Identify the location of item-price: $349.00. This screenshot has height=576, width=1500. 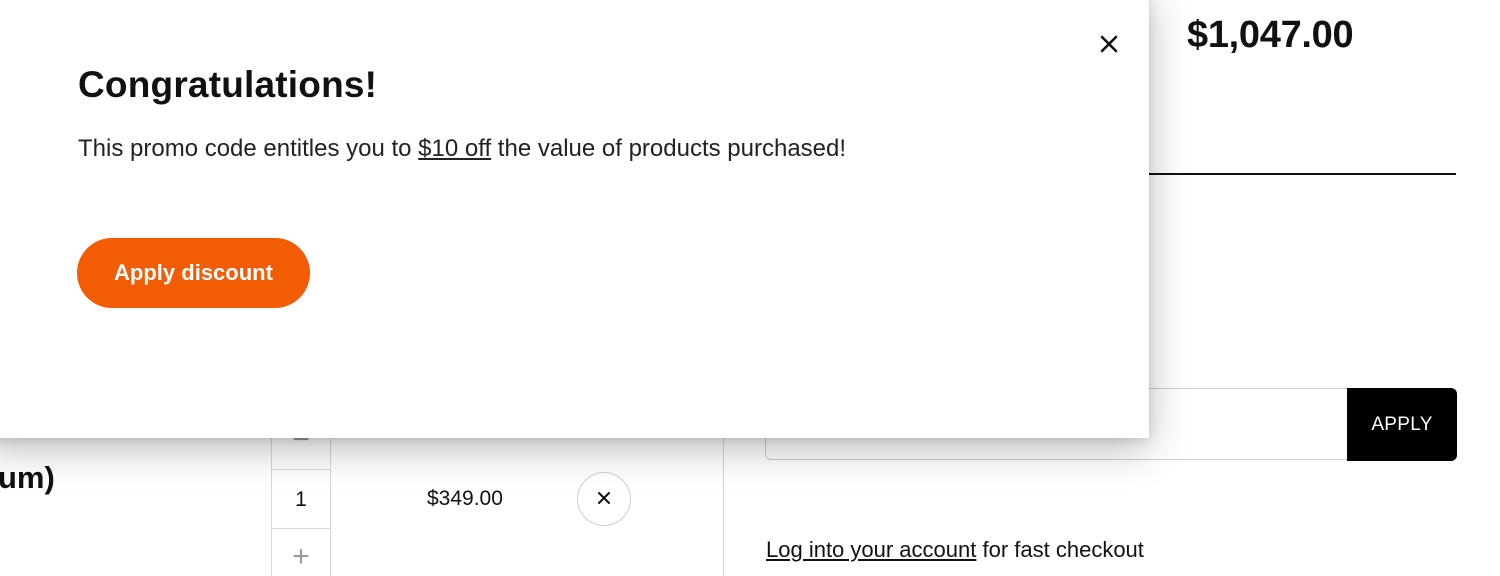
(465, 498).